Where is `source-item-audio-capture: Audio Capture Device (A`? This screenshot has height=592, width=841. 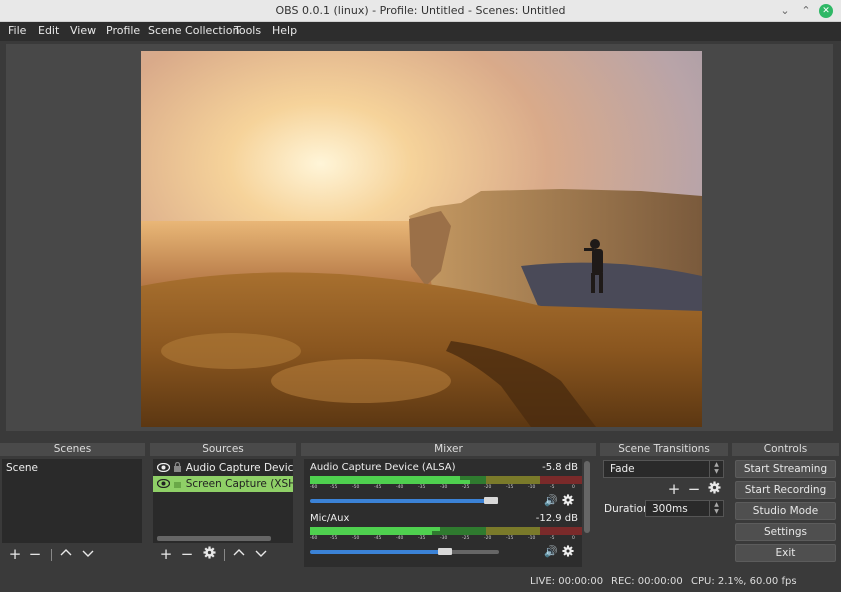 source-item-audio-capture: Audio Capture Device (A is located at coordinates (223, 468).